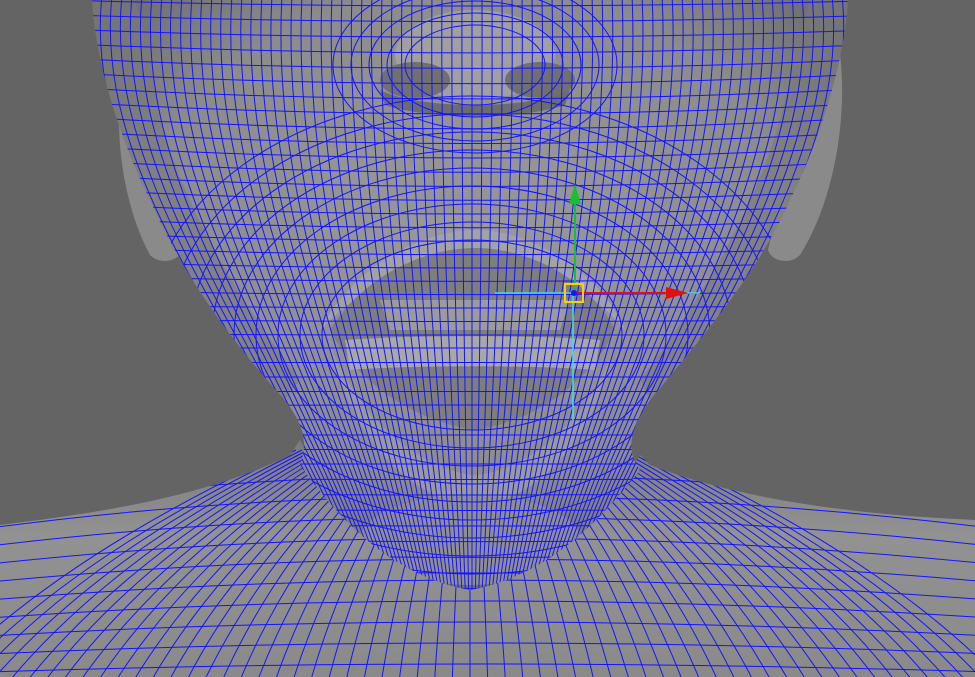  Describe the element at coordinates (574, 293) in the screenshot. I see `pivot-point` at that location.